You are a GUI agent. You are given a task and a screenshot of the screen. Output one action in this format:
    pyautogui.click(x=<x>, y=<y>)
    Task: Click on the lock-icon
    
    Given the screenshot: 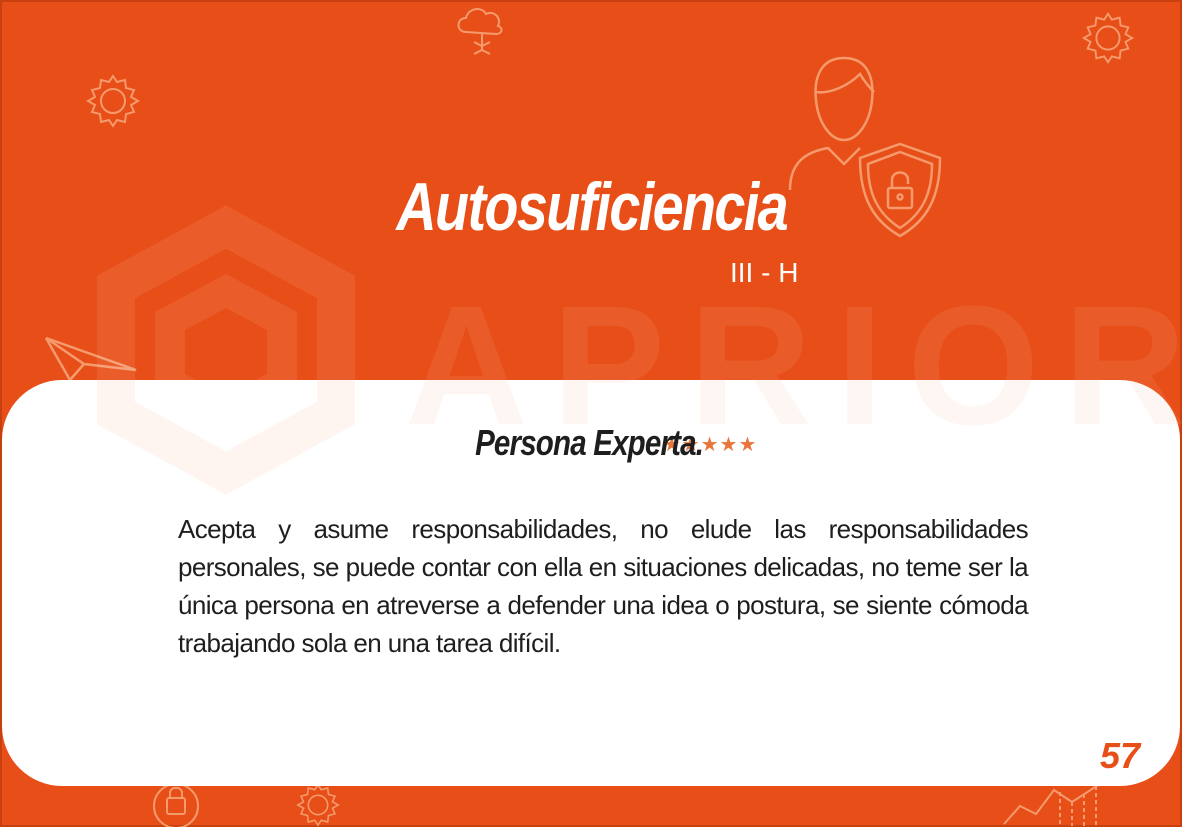 What is the action you would take?
    pyautogui.click(x=176, y=805)
    